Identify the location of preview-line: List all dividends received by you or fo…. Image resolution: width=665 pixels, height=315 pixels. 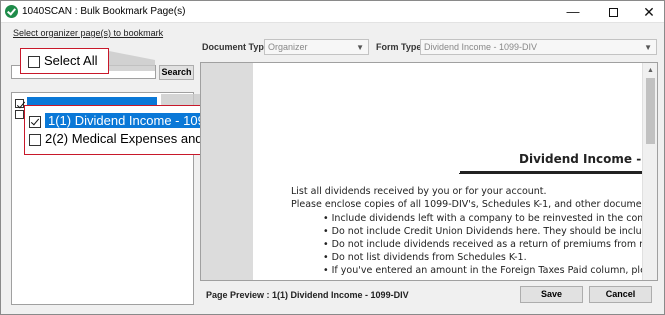
(419, 191).